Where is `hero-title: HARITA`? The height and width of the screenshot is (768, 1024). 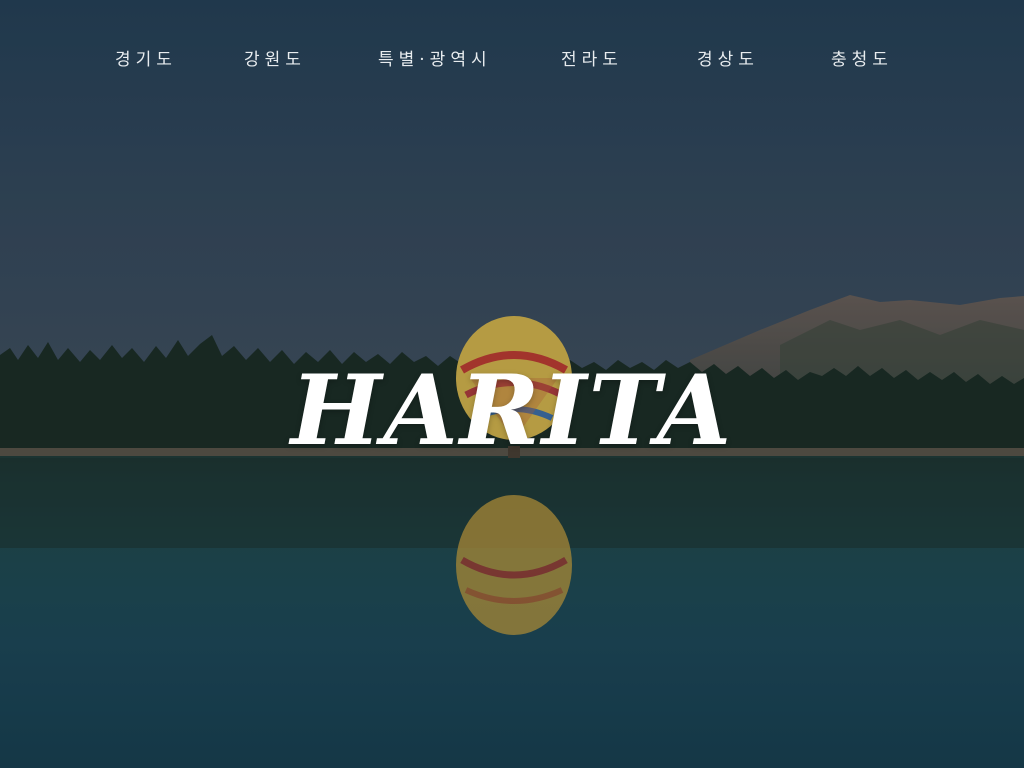
hero-title: HARITA is located at coordinates (512, 411).